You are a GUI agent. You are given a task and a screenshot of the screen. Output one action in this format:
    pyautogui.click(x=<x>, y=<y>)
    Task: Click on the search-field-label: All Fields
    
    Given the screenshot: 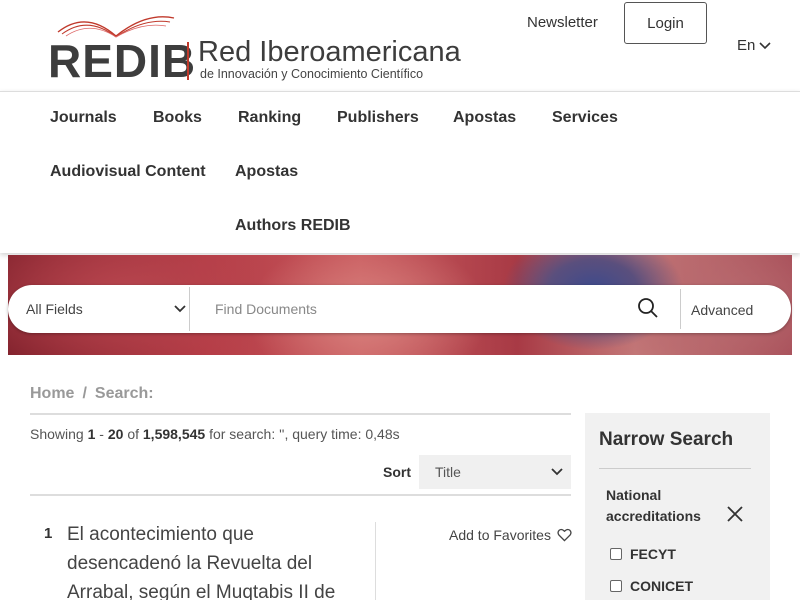 What is the action you would take?
    pyautogui.click(x=54, y=309)
    